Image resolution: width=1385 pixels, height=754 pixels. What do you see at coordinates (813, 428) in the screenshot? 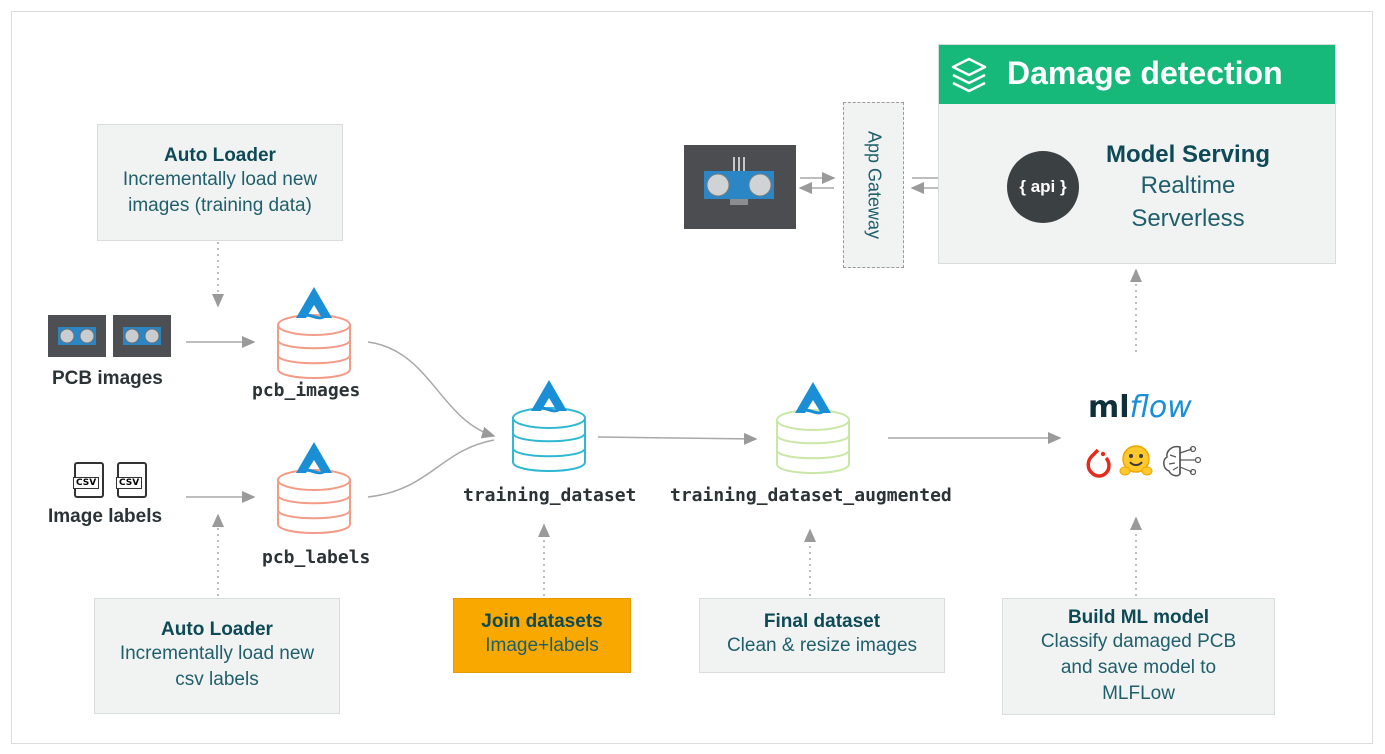
I see `training-dataset-augmented-table-icon` at bounding box center [813, 428].